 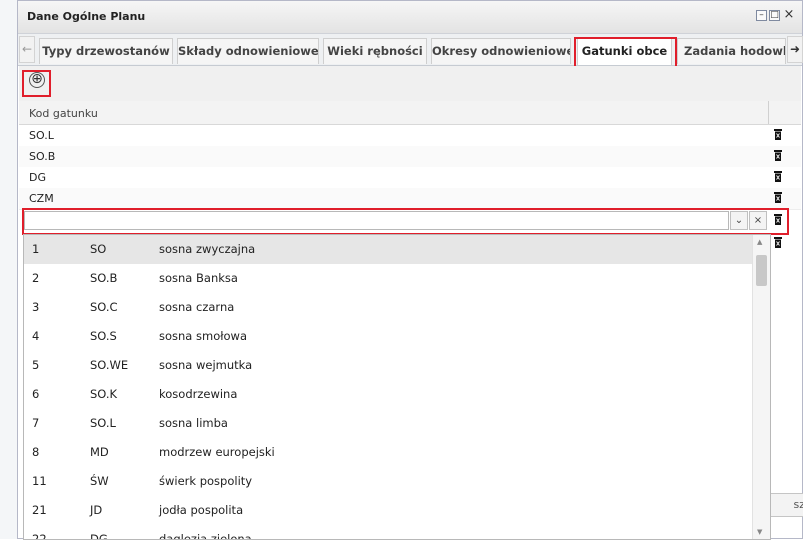 What do you see at coordinates (36, 394) in the screenshot?
I see `item-number: 6` at bounding box center [36, 394].